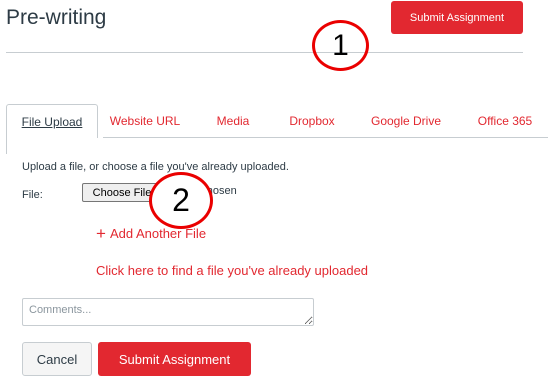  I want to click on plus-icon: +, so click(101, 233).